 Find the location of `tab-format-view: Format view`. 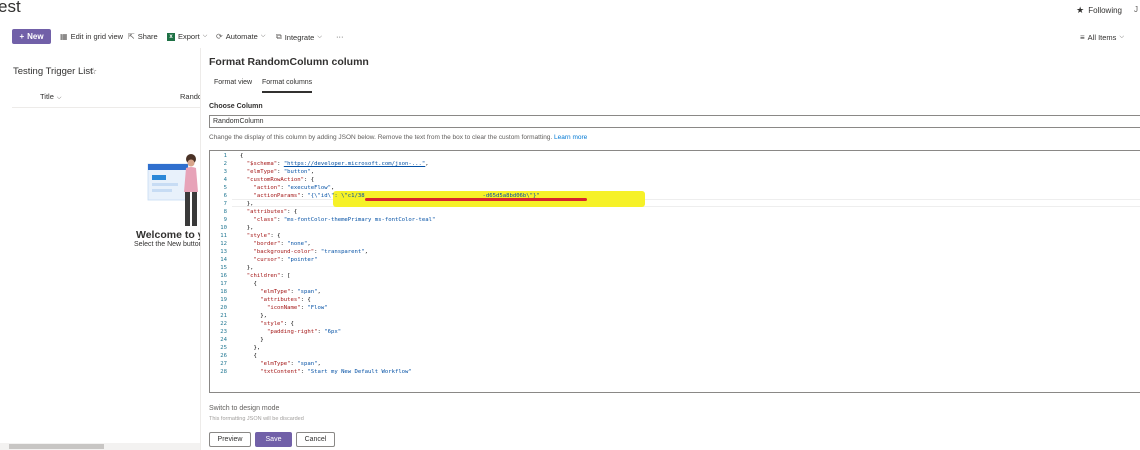

tab-format-view: Format view is located at coordinates (233, 82).